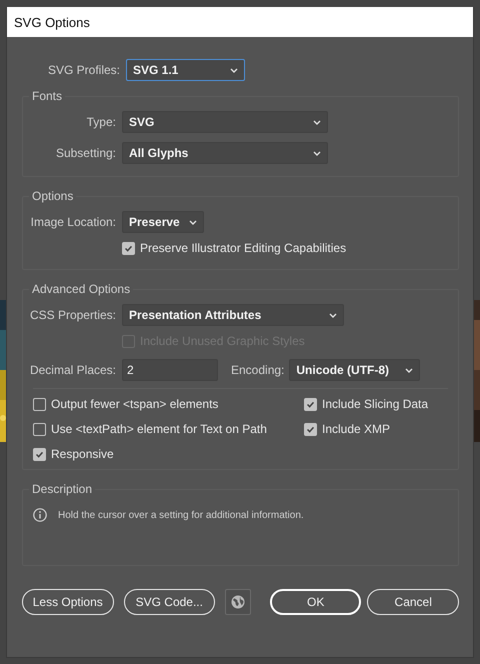 Image resolution: width=480 pixels, height=664 pixels. Describe the element at coordinates (72, 315) in the screenshot. I see `field-label: CSS Properties:` at that location.